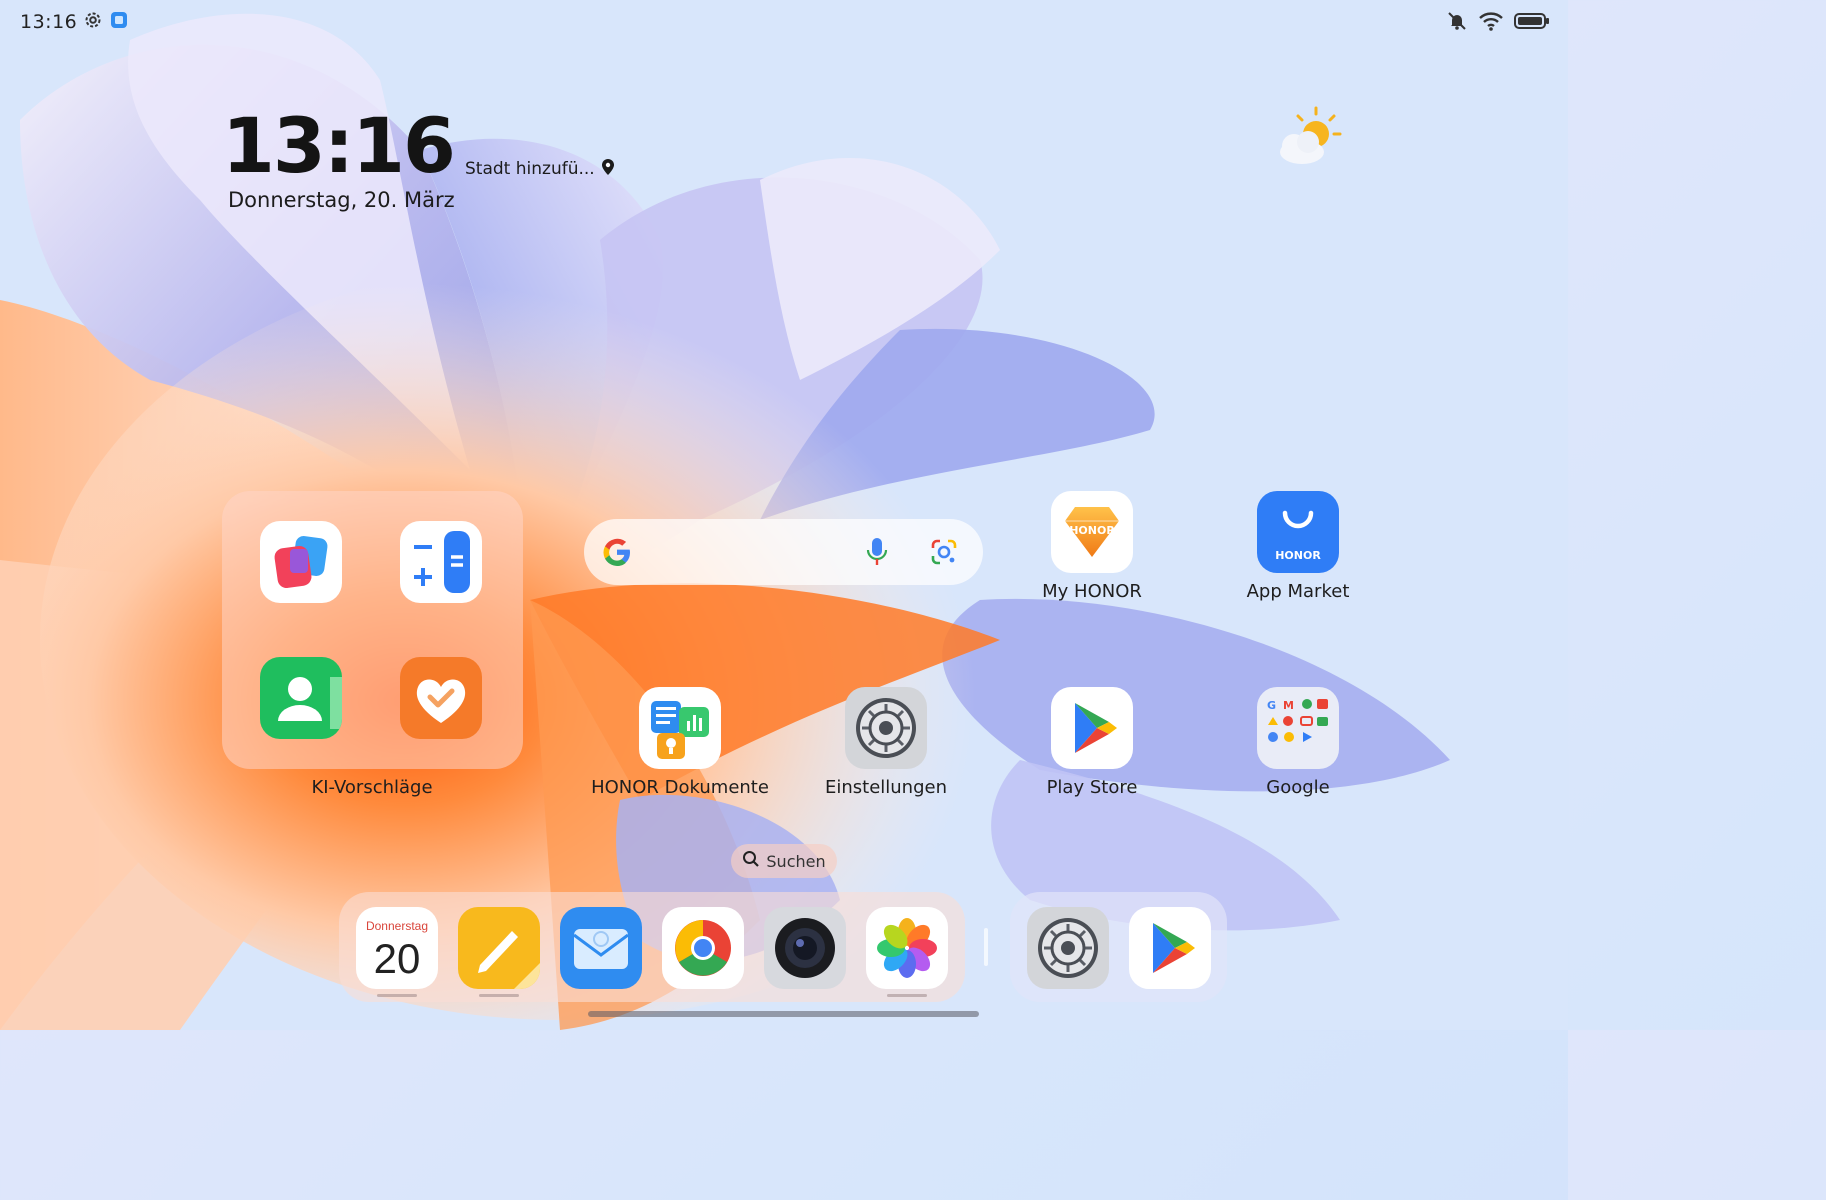 Image resolution: width=1826 pixels, height=1200 pixels. Describe the element at coordinates (601, 948) in the screenshot. I see `email-app-icon` at that location.